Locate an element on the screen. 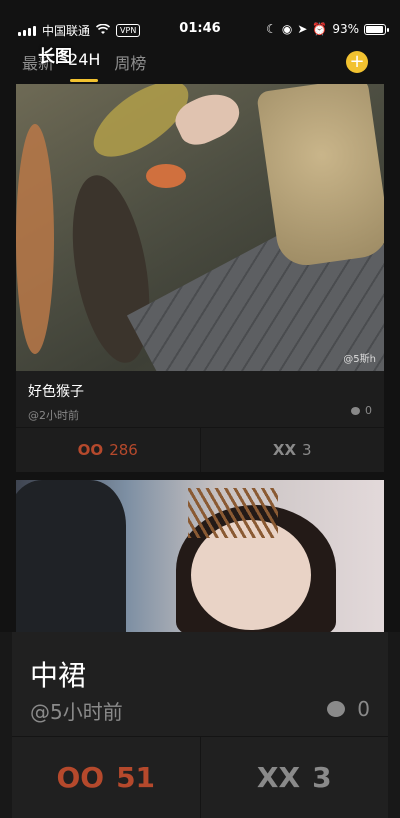  upvote-label: OO is located at coordinates (90, 450).